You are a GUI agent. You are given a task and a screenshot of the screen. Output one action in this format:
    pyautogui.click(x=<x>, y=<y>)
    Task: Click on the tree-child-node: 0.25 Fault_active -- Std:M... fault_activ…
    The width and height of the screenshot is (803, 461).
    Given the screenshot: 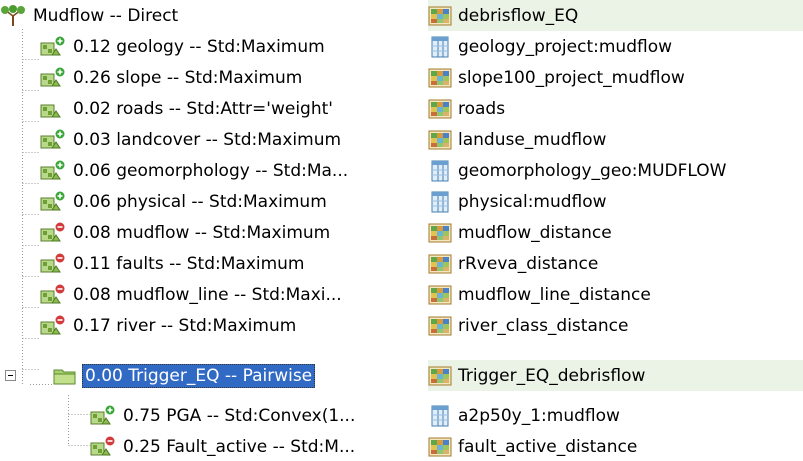 What is the action you would take?
    pyautogui.click(x=401, y=446)
    